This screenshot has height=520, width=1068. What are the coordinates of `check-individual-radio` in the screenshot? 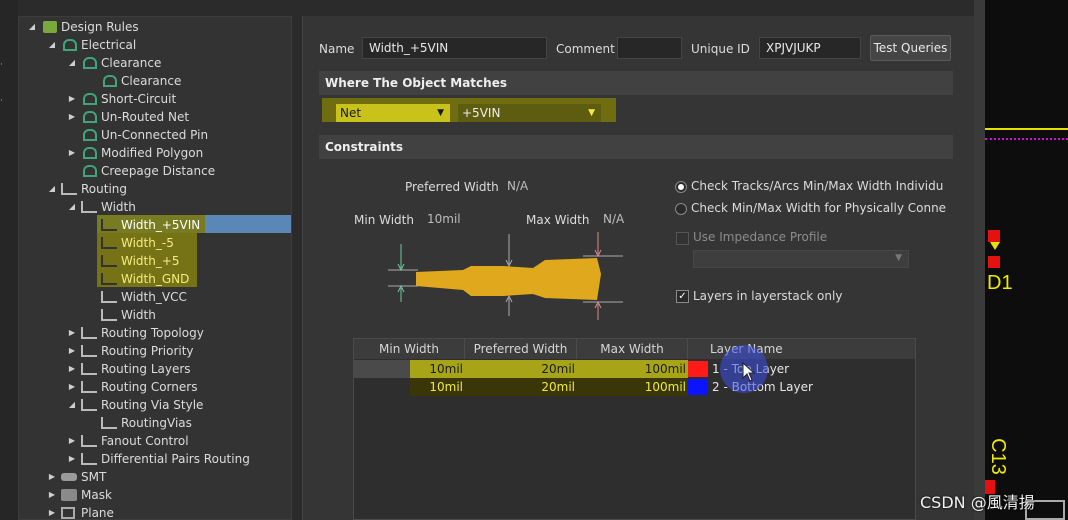 It's located at (681, 187).